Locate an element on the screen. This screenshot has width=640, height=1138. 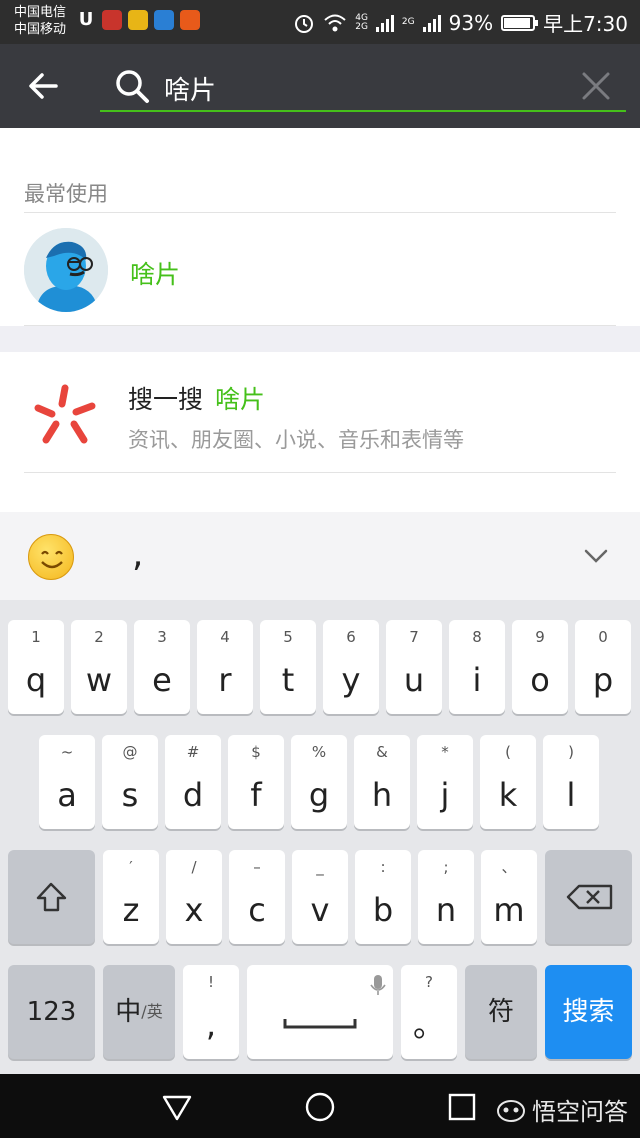
key-sub-label: 1 is located at coordinates (36, 637).